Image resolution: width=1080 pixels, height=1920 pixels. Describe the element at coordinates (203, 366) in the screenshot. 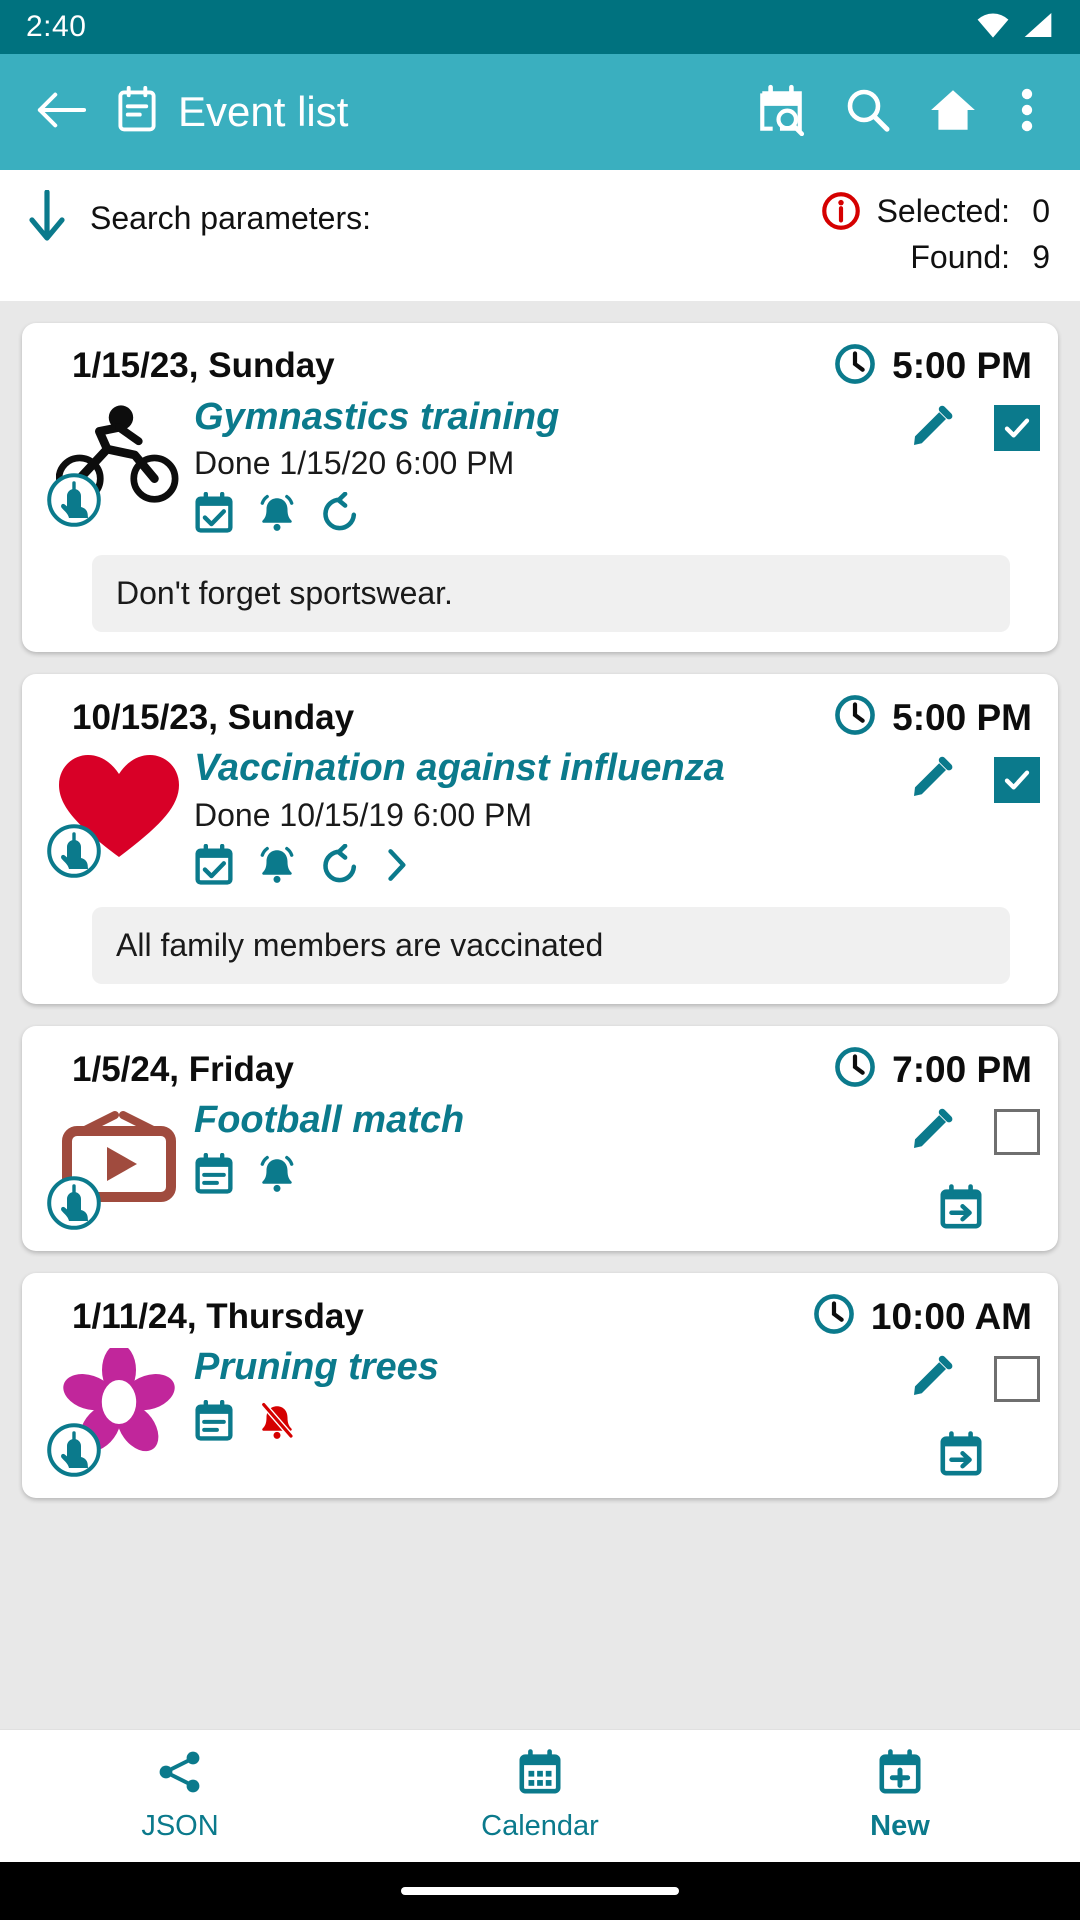

I see `event-date: 1/15/23, Sunday` at that location.